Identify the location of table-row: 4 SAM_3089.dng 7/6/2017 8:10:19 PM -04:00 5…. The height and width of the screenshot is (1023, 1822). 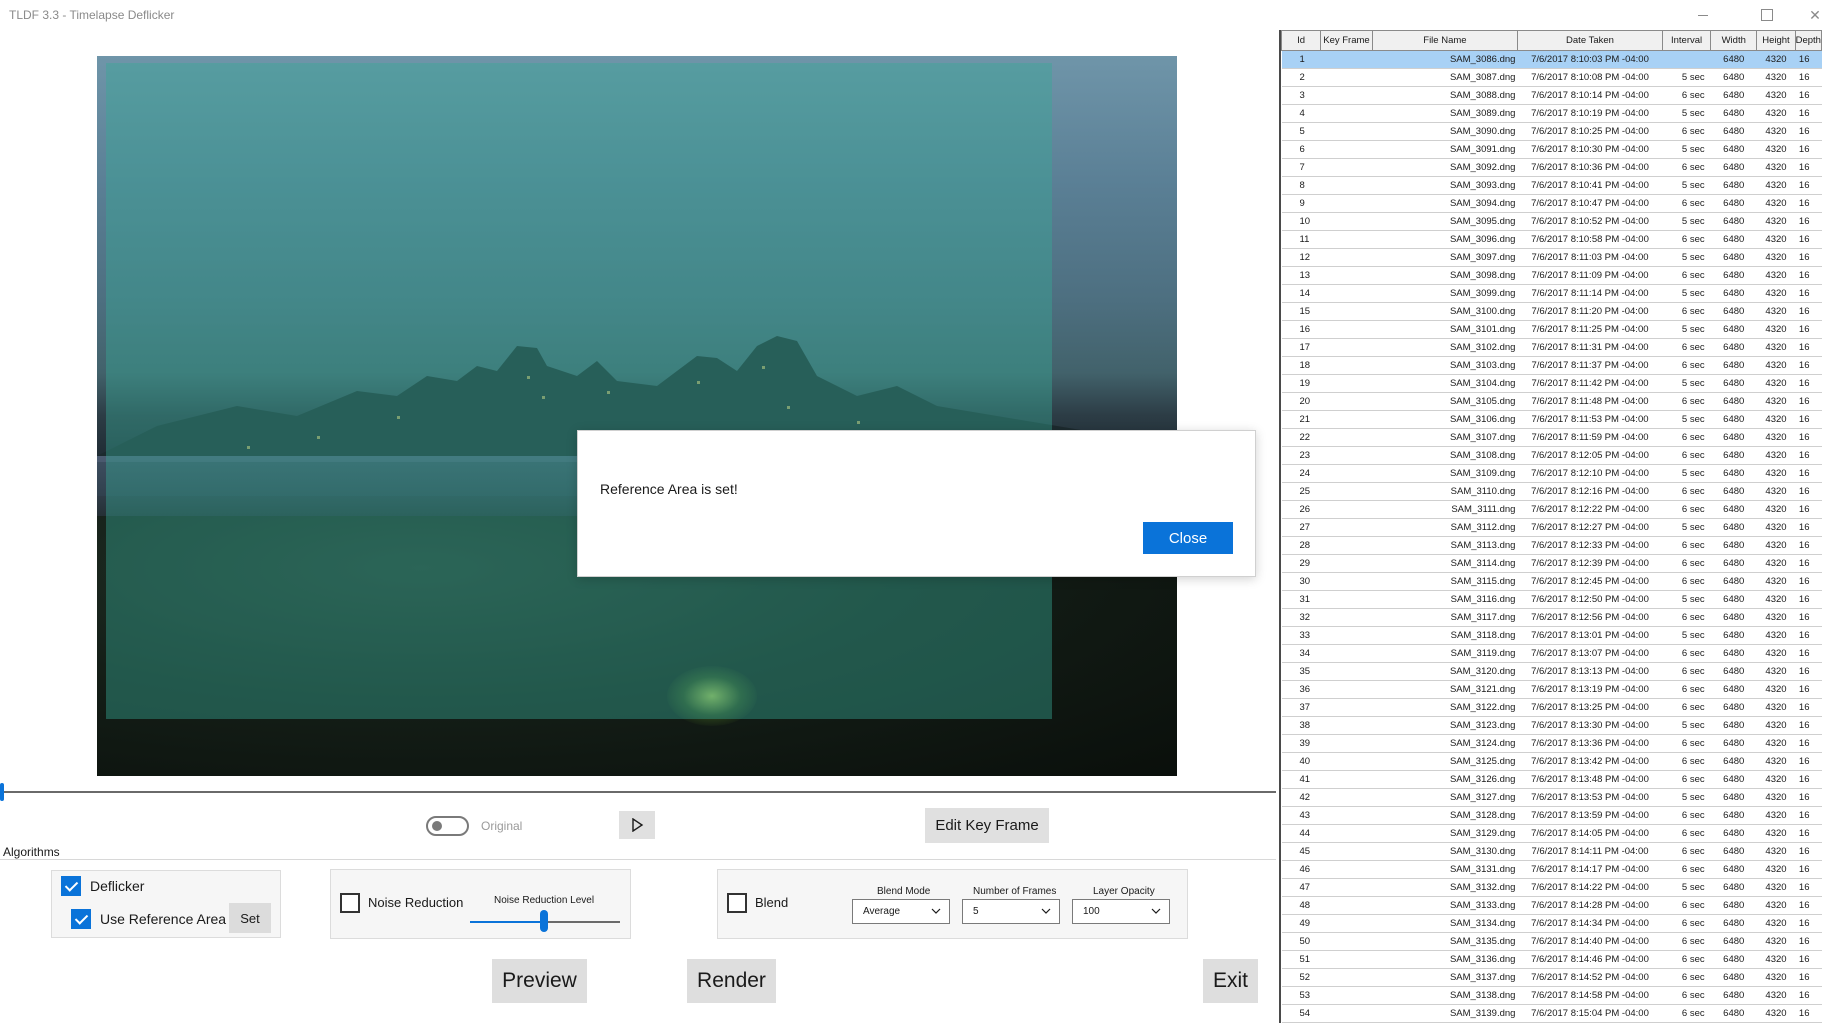
(1551, 113).